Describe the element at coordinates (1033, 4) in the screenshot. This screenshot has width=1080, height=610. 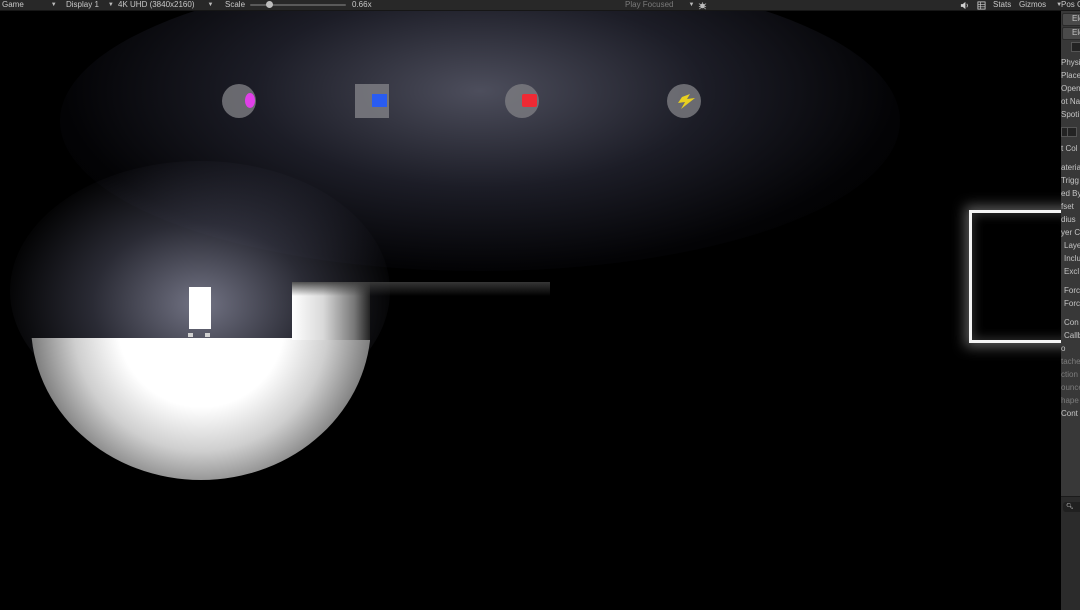
I see `gizmos-label: Gizmos` at that location.